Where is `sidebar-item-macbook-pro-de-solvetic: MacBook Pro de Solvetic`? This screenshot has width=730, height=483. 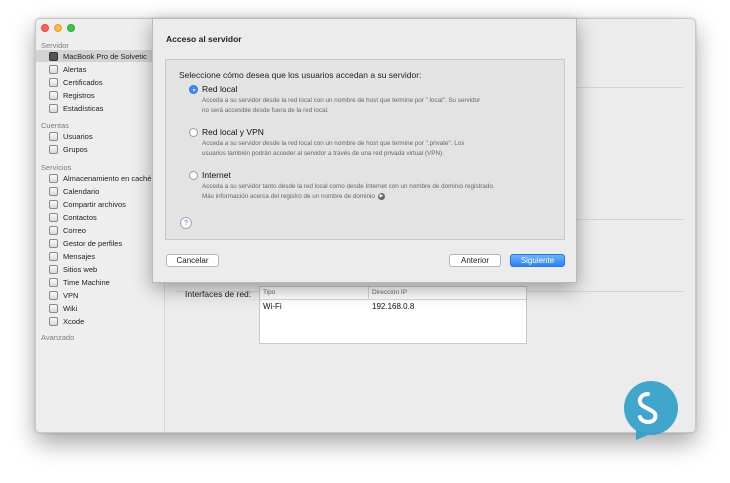 sidebar-item-macbook-pro-de-solvetic: MacBook Pro de Solvetic is located at coordinates (100, 56).